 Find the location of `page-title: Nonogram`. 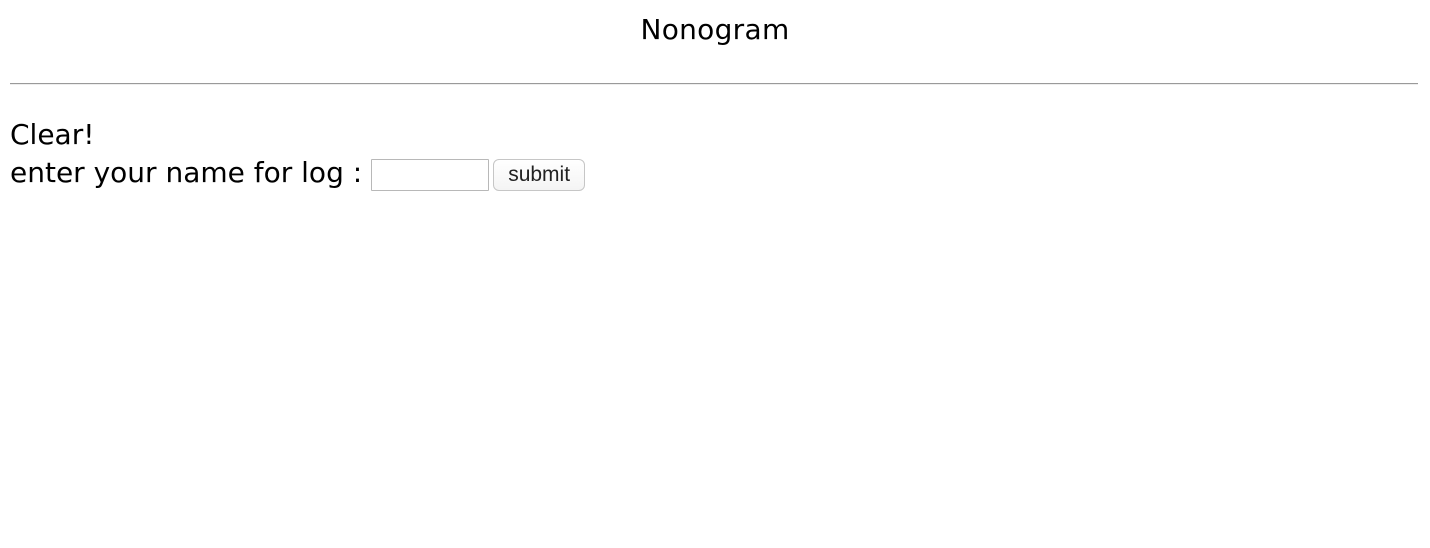

page-title: Nonogram is located at coordinates (715, 29).